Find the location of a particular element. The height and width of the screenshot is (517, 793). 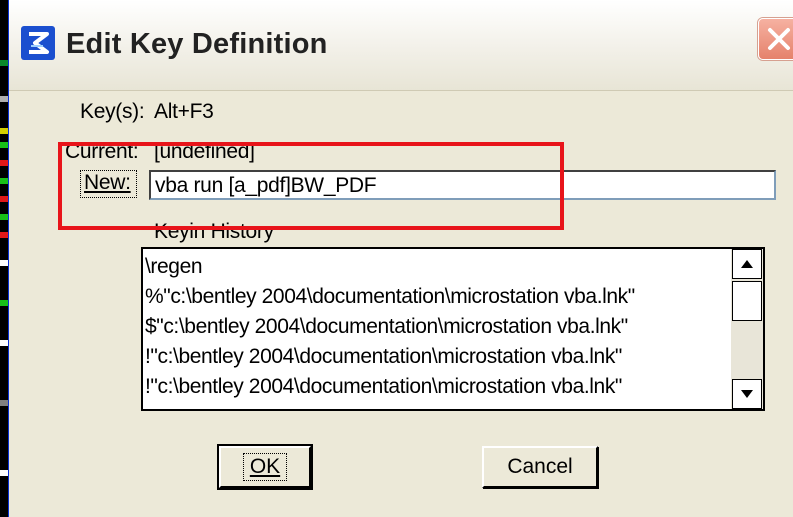

ok-button-label: OK is located at coordinates (265, 467).